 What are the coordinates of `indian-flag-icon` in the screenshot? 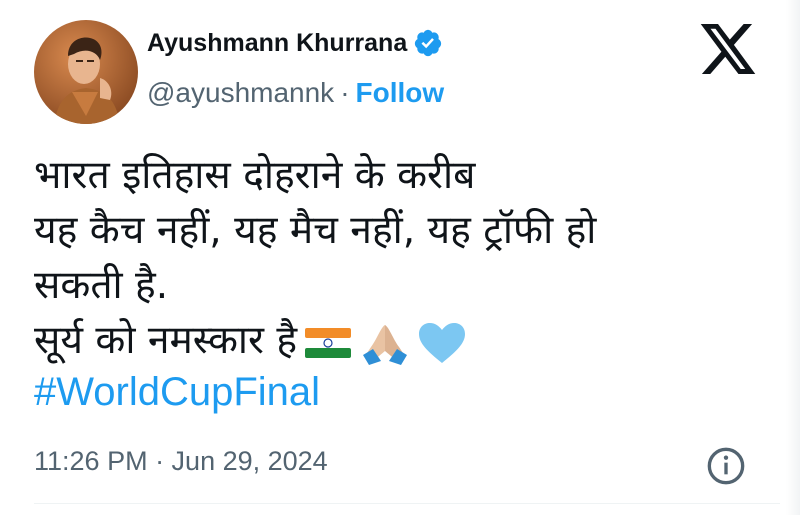 It's located at (328, 342).